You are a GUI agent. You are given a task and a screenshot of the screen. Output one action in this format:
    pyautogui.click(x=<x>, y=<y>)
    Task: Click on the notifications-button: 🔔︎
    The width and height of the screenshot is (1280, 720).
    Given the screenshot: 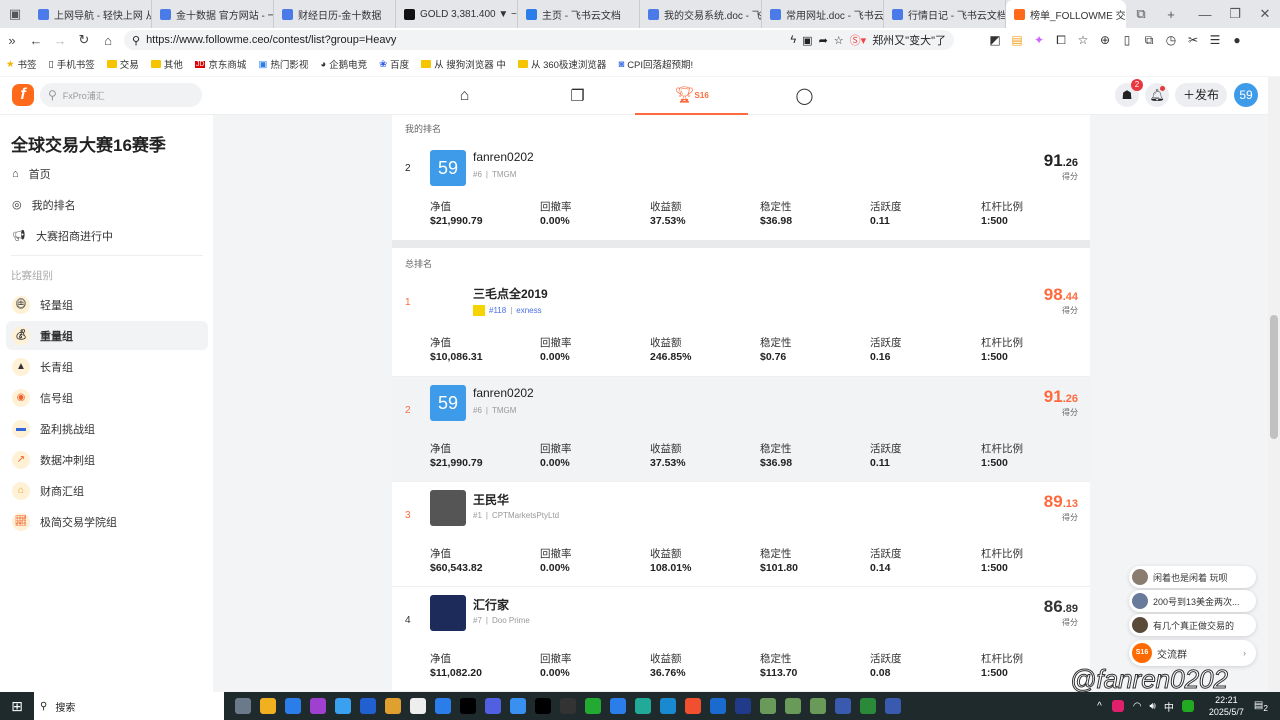 What is the action you would take?
    pyautogui.click(x=1157, y=95)
    